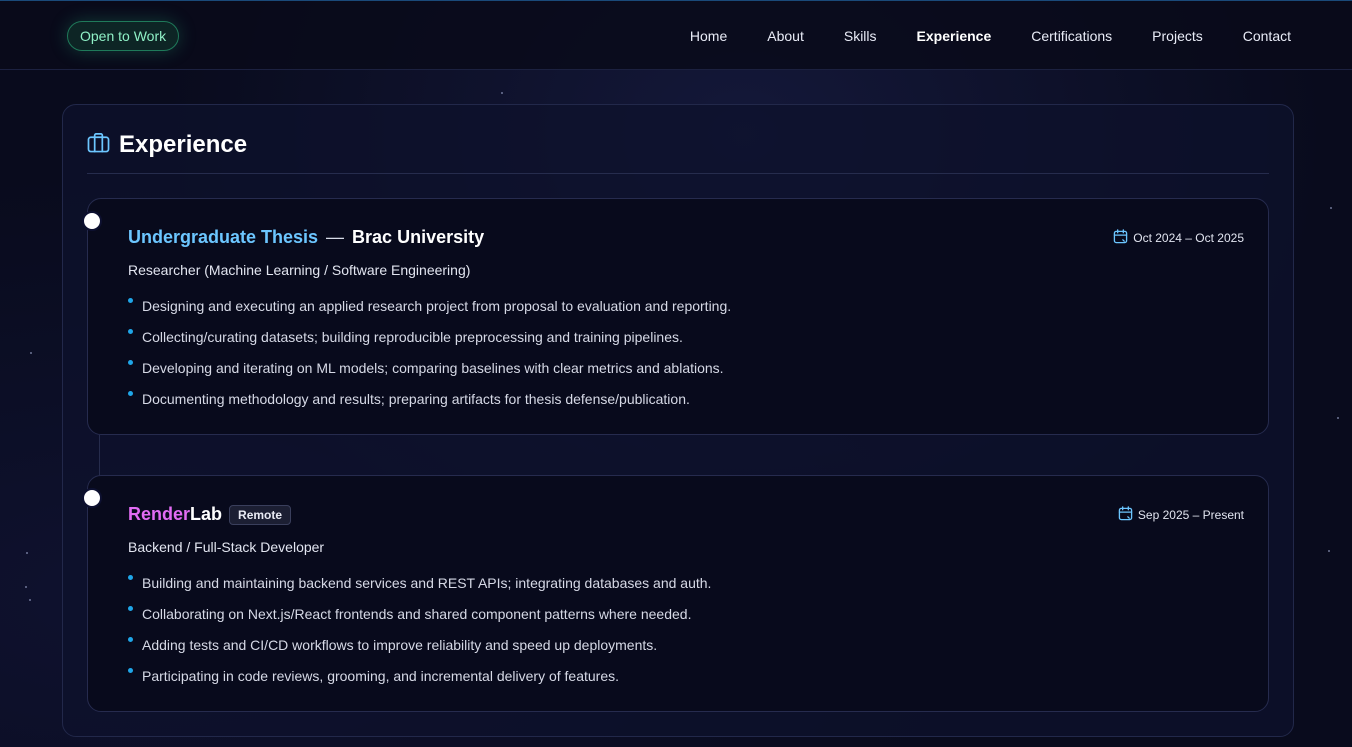 Image resolution: width=1352 pixels, height=747 pixels. I want to click on section-header: Experience, so click(167, 145).